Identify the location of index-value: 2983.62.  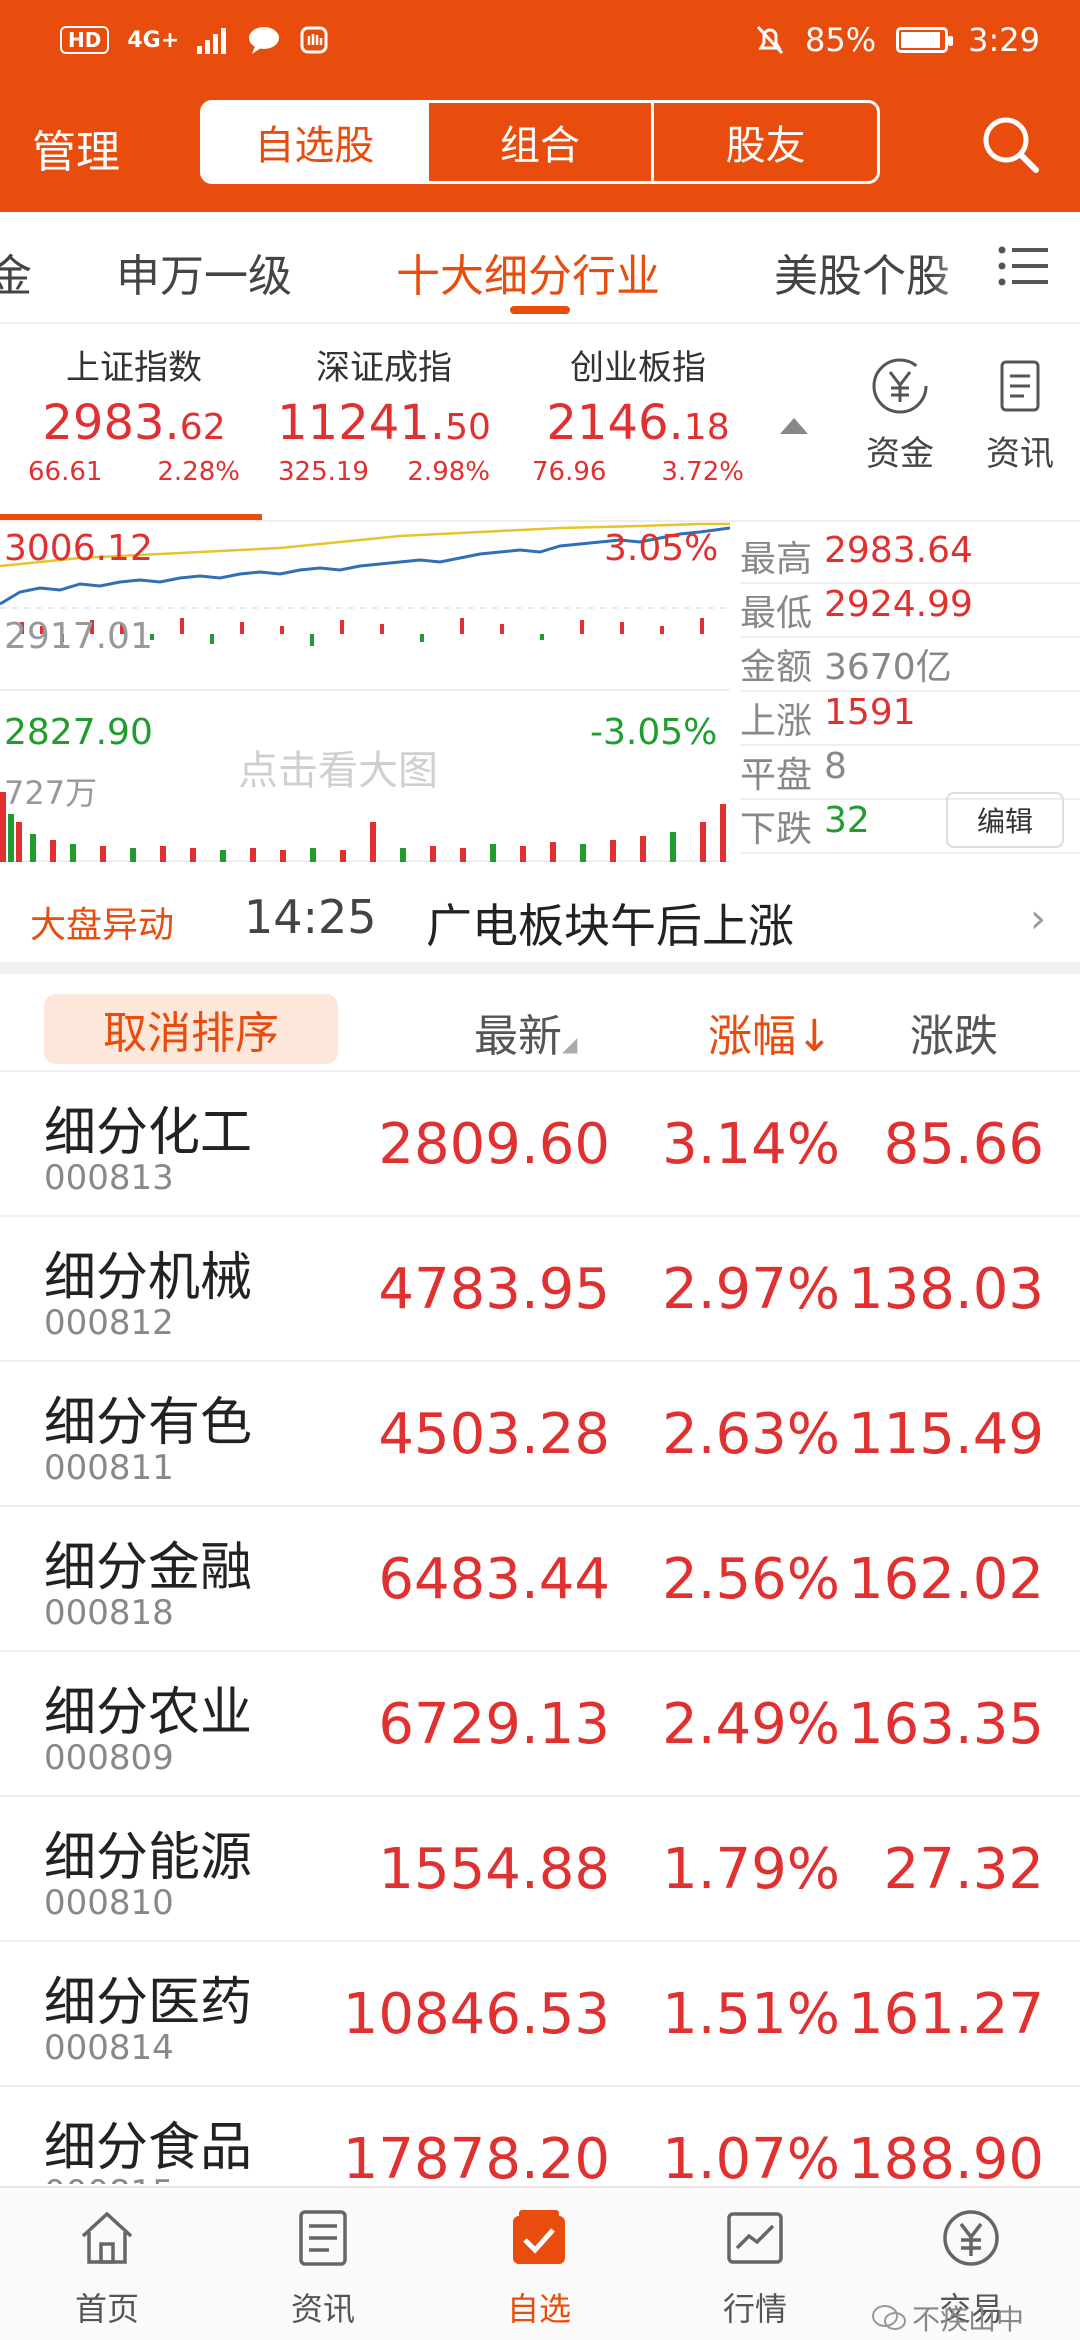
(134, 423).